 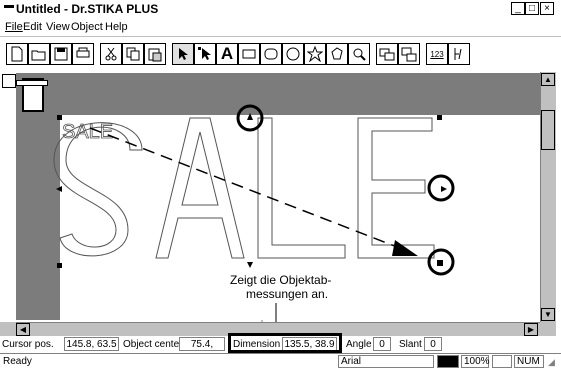 I want to click on arrowhead, so click(x=405, y=248).